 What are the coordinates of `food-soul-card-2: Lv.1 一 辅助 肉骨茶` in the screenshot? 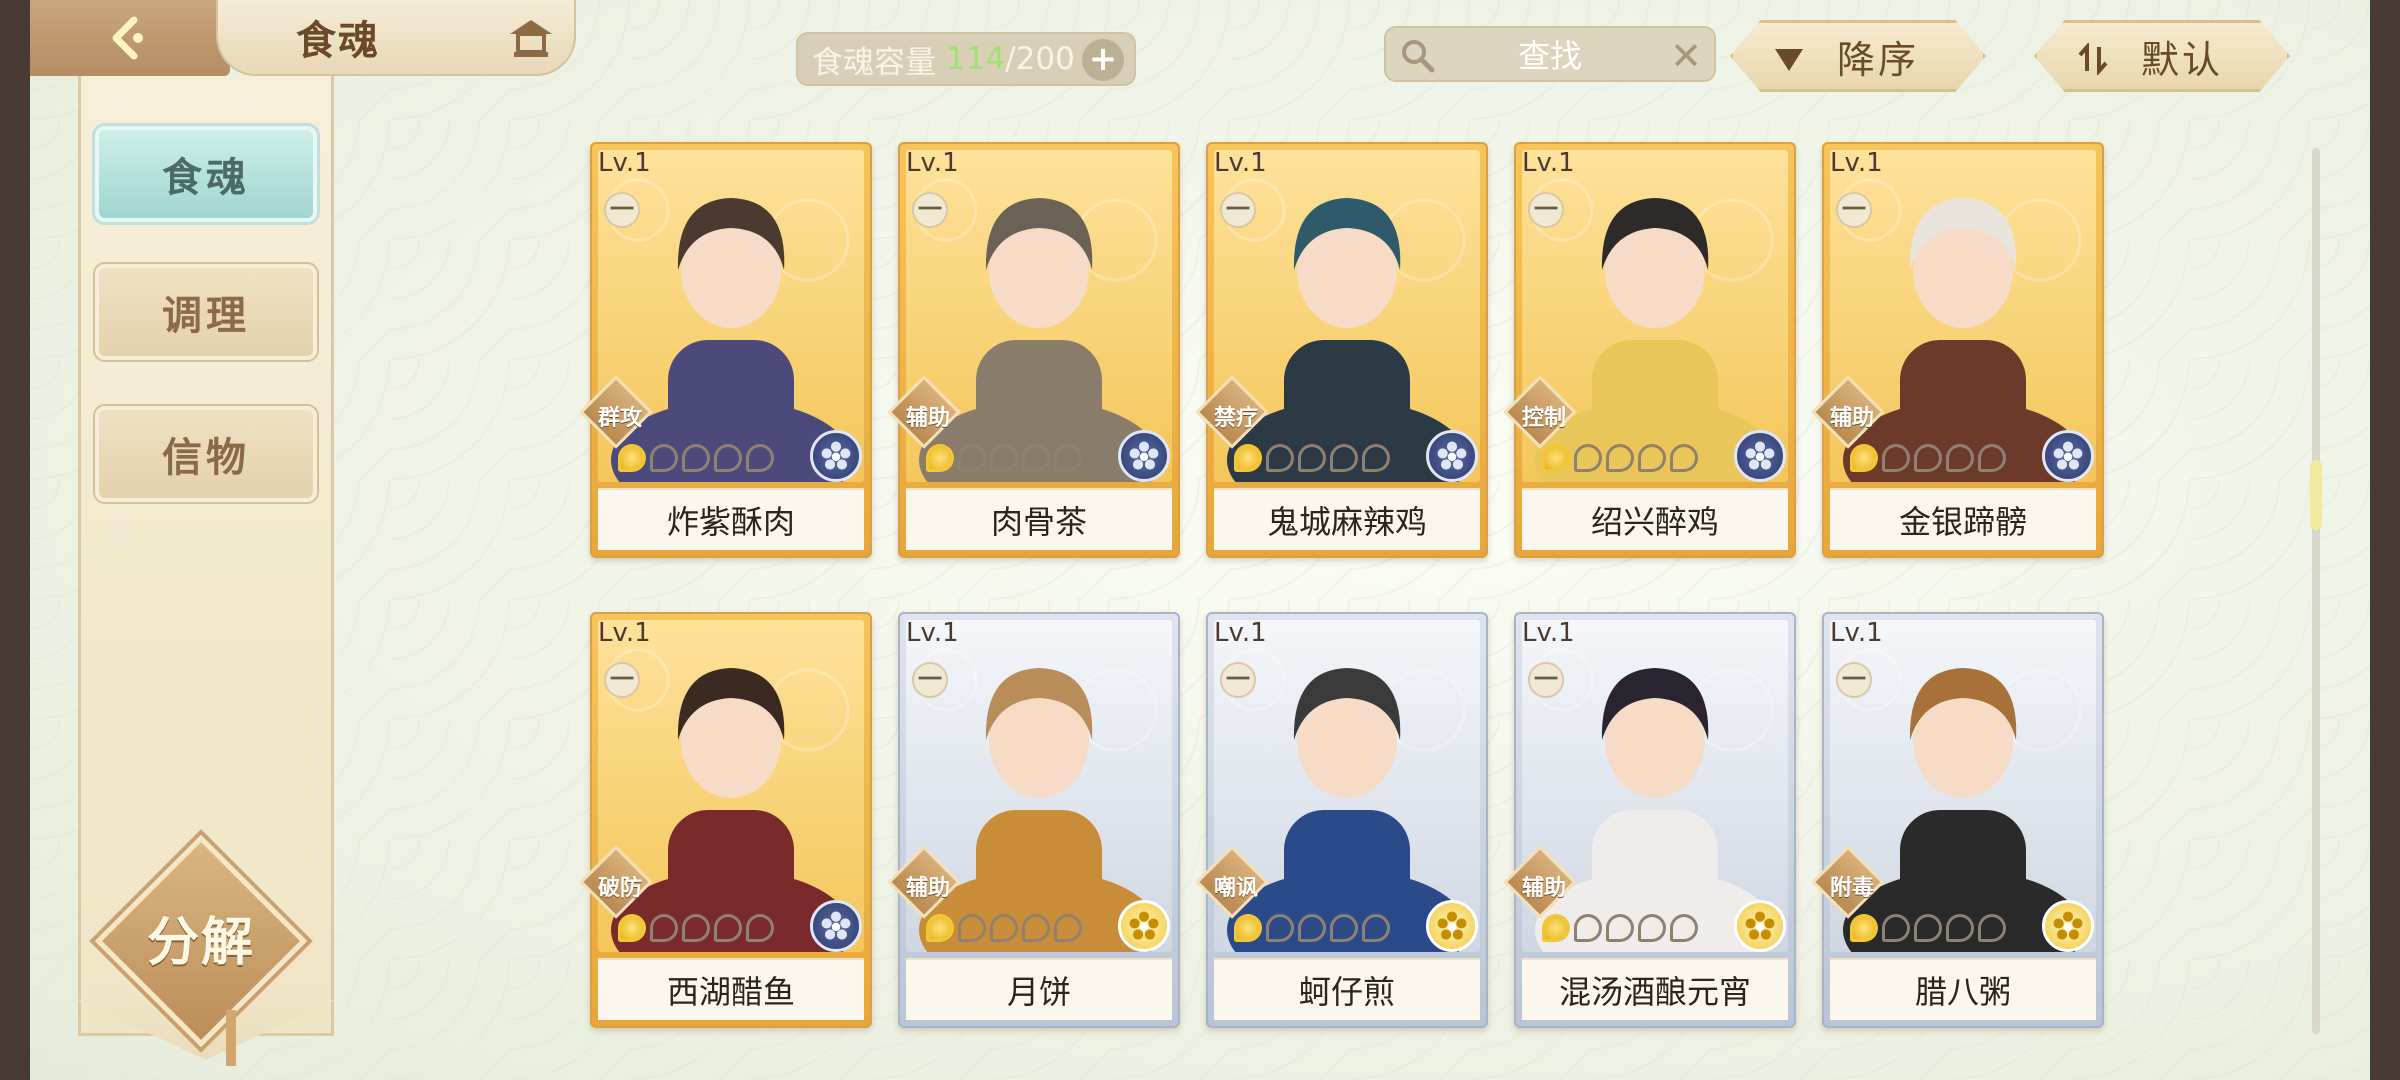 It's located at (1033, 350).